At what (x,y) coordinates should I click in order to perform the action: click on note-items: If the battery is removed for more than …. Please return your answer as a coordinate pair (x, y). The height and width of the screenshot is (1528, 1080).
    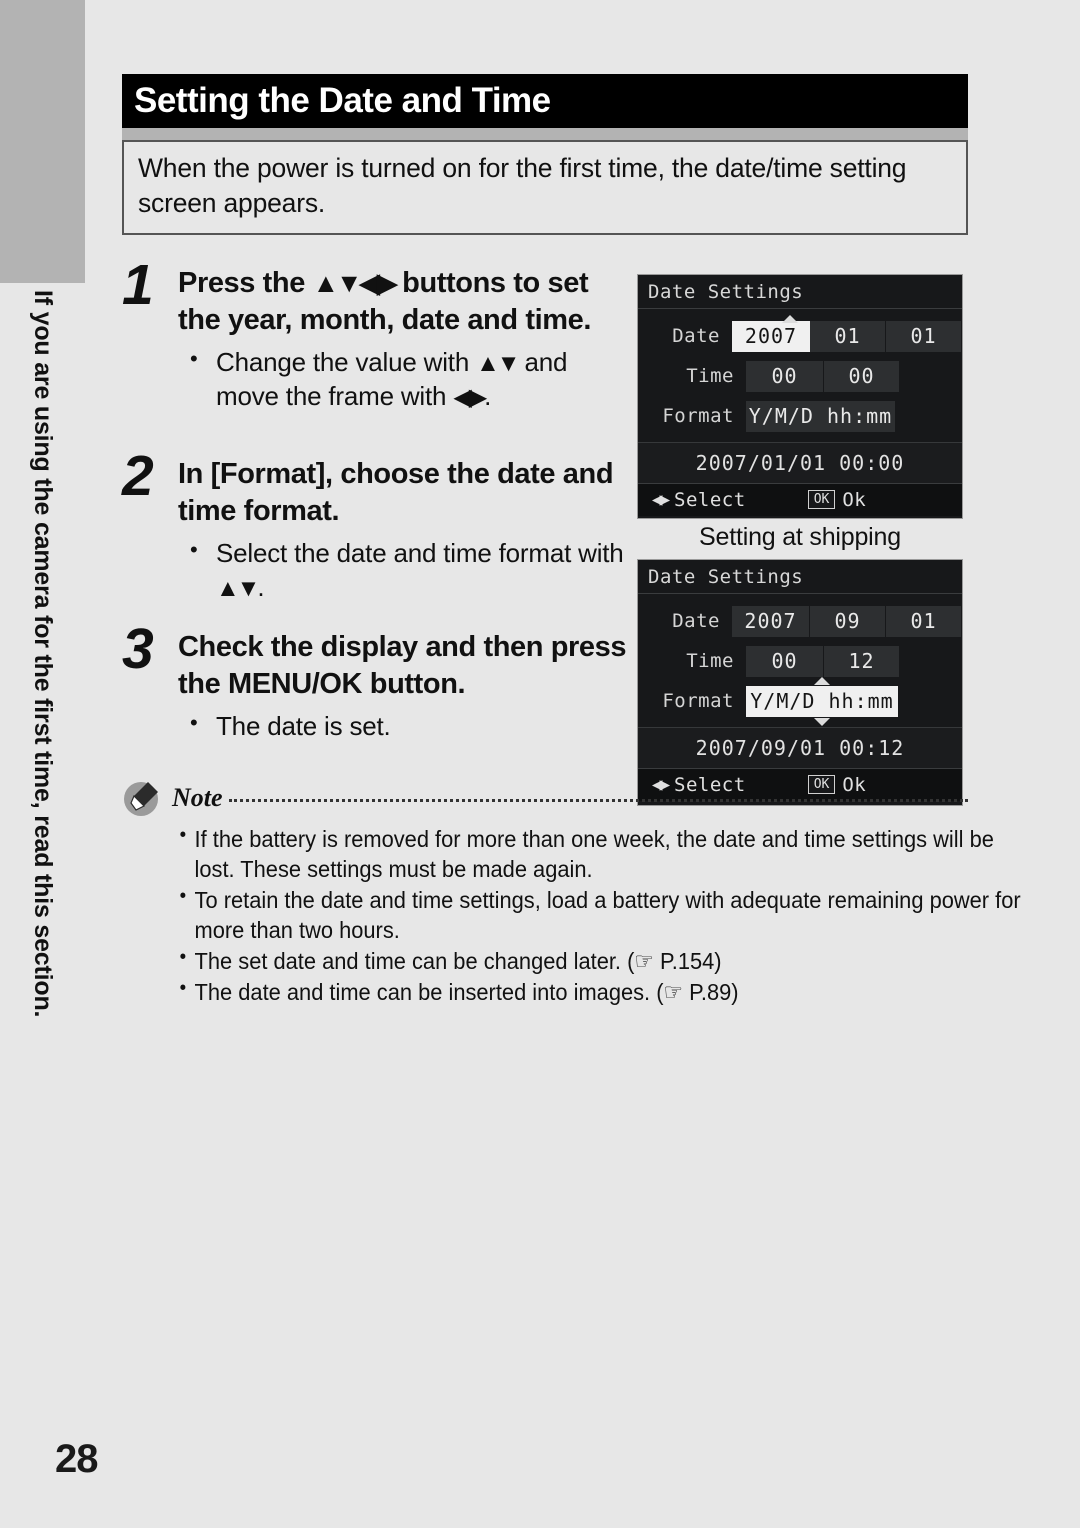
    Looking at the image, I should click on (571, 915).